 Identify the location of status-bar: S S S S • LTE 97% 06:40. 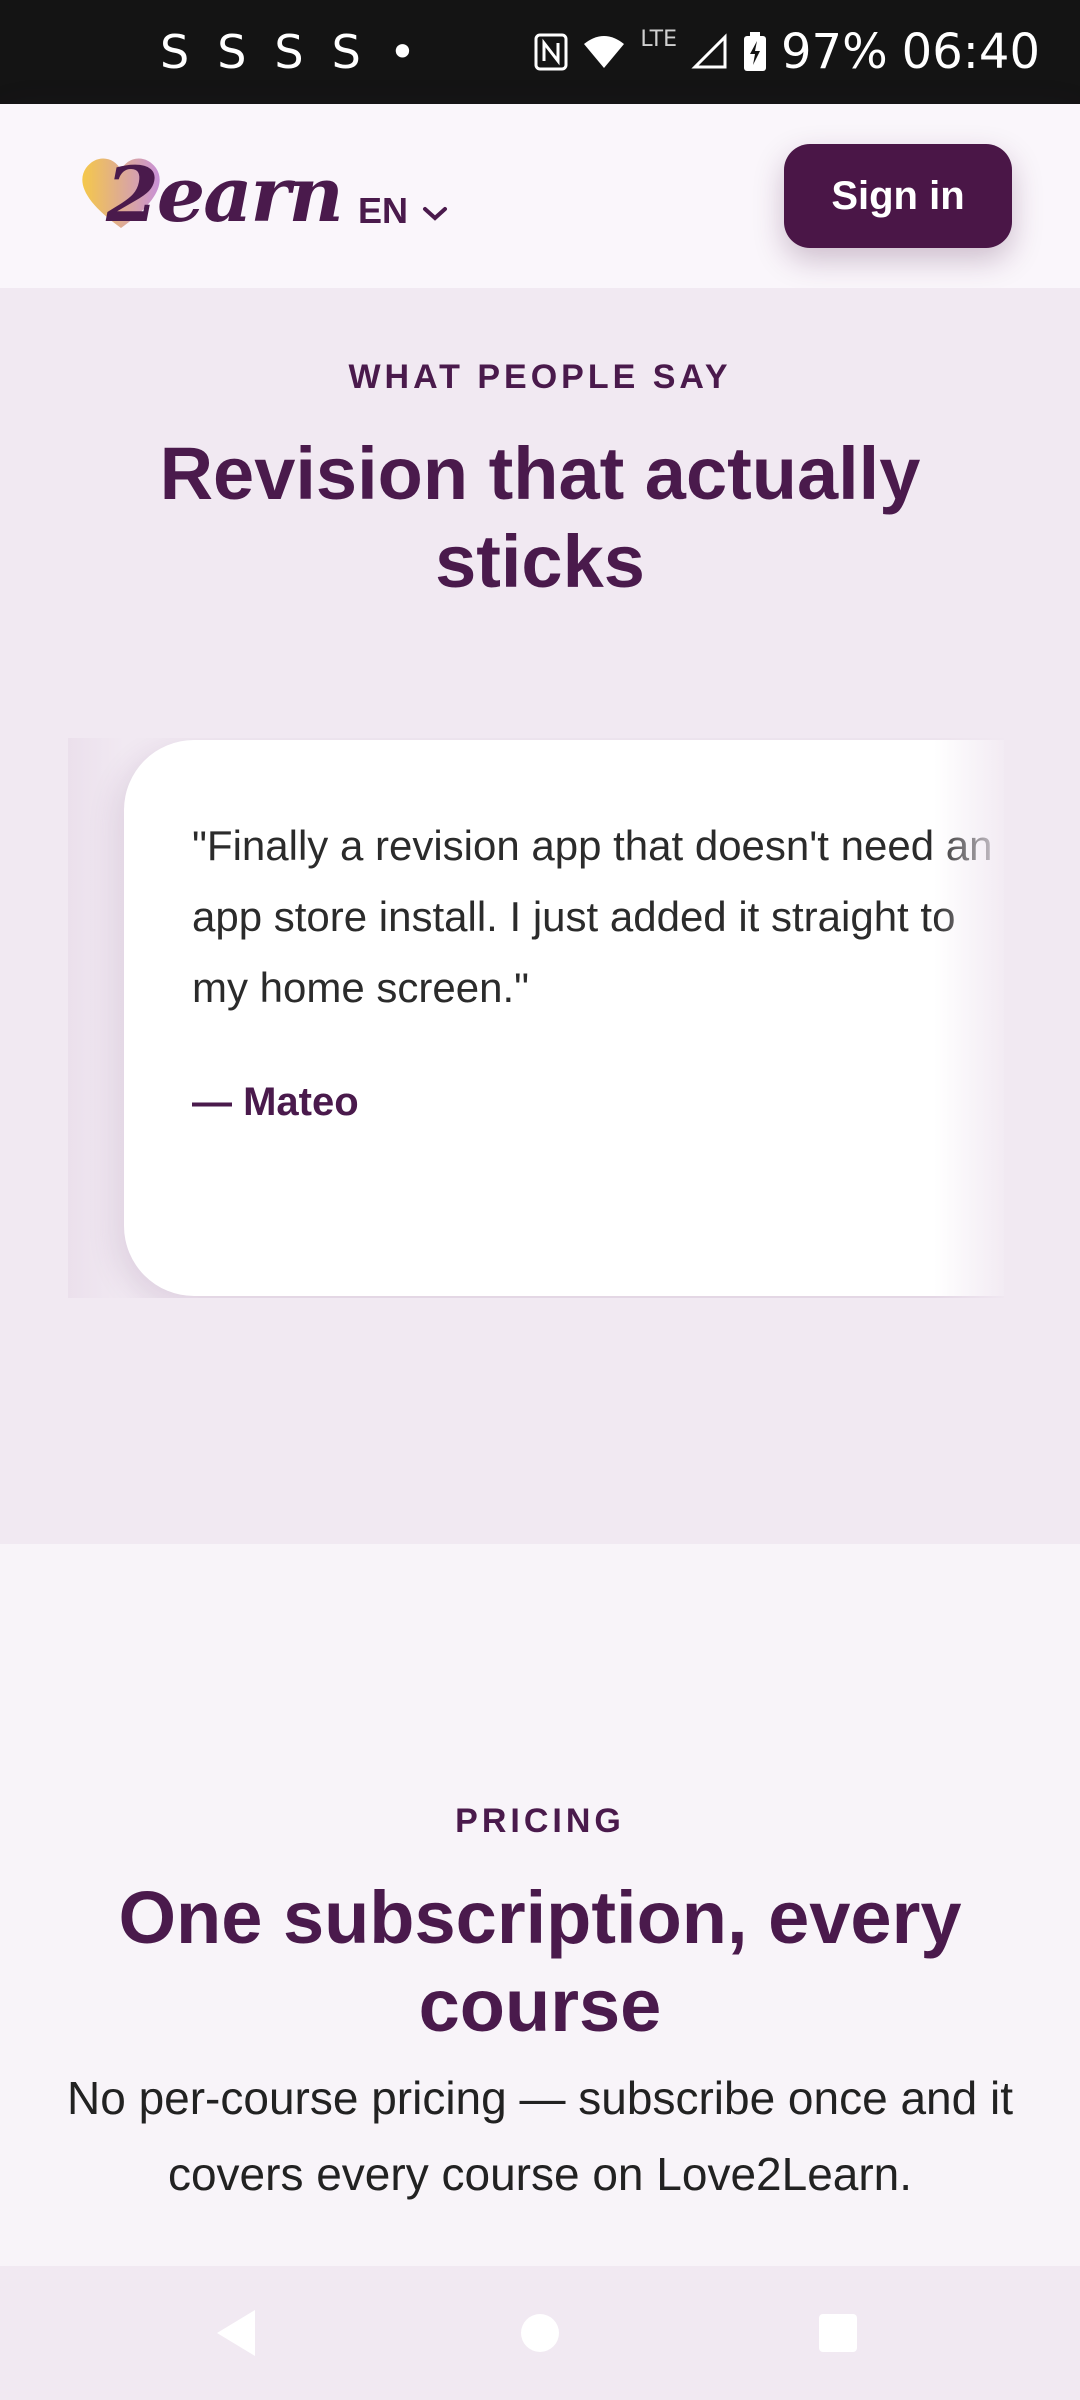
(540, 52).